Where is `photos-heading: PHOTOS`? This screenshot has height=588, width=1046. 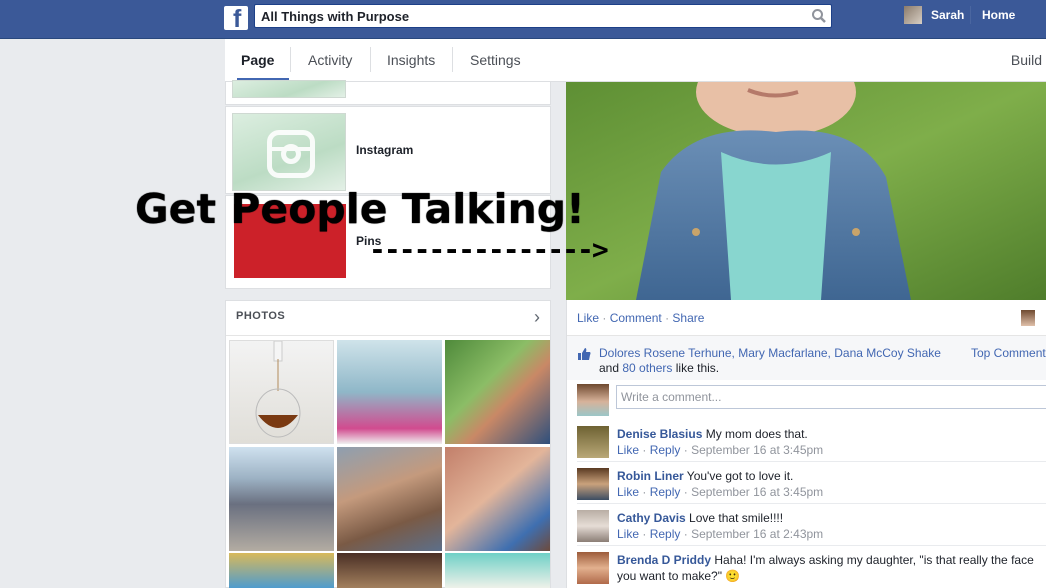
photos-heading: PHOTOS is located at coordinates (260, 316).